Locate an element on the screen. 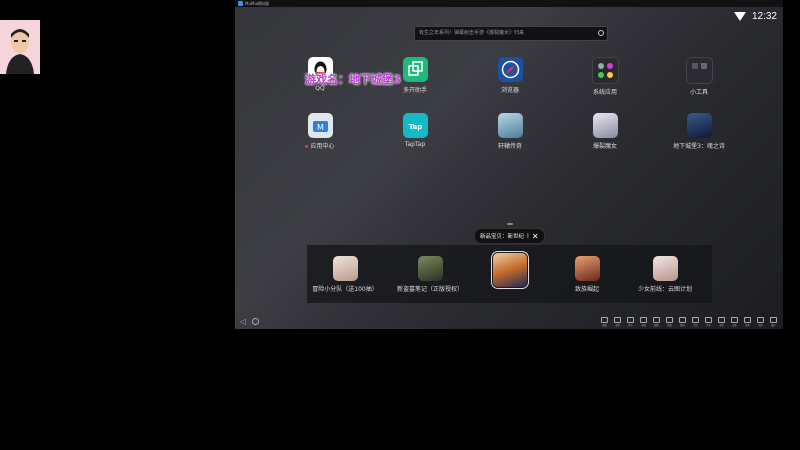 This screenshot has width=800, height=450. dungeon-castle-game-icon is located at coordinates (699, 125).